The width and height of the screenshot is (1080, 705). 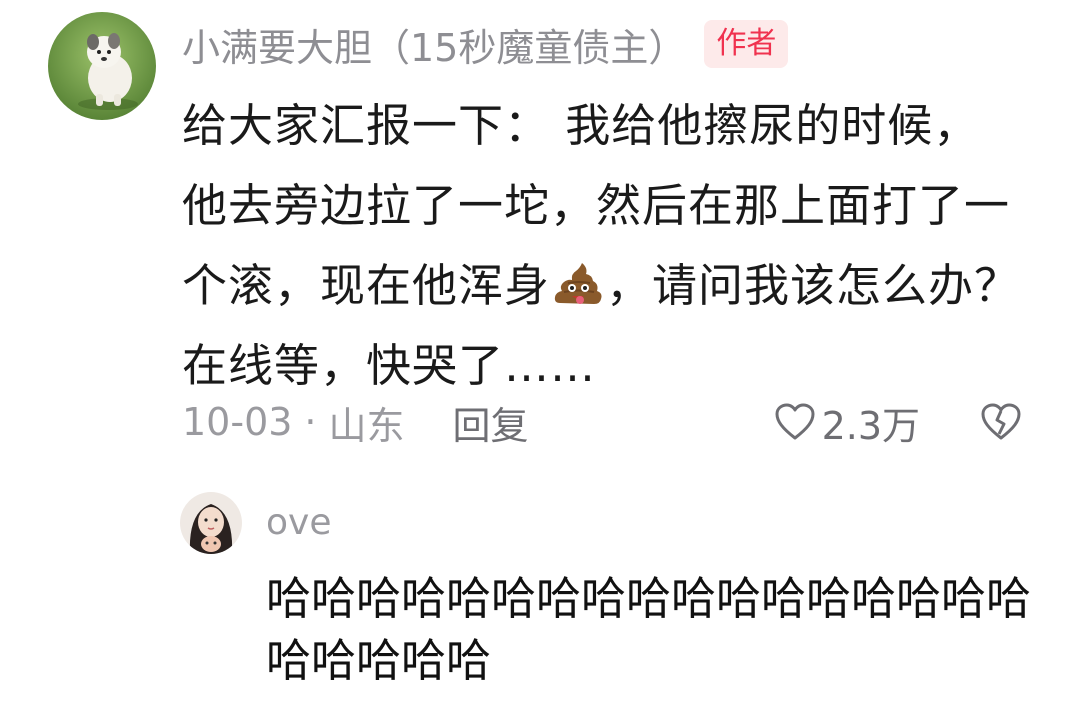 What do you see at coordinates (649, 629) in the screenshot?
I see `reply-text: 哈哈哈哈哈哈哈哈哈哈哈哈哈哈哈哈哈哈哈哈哈哈` at bounding box center [649, 629].